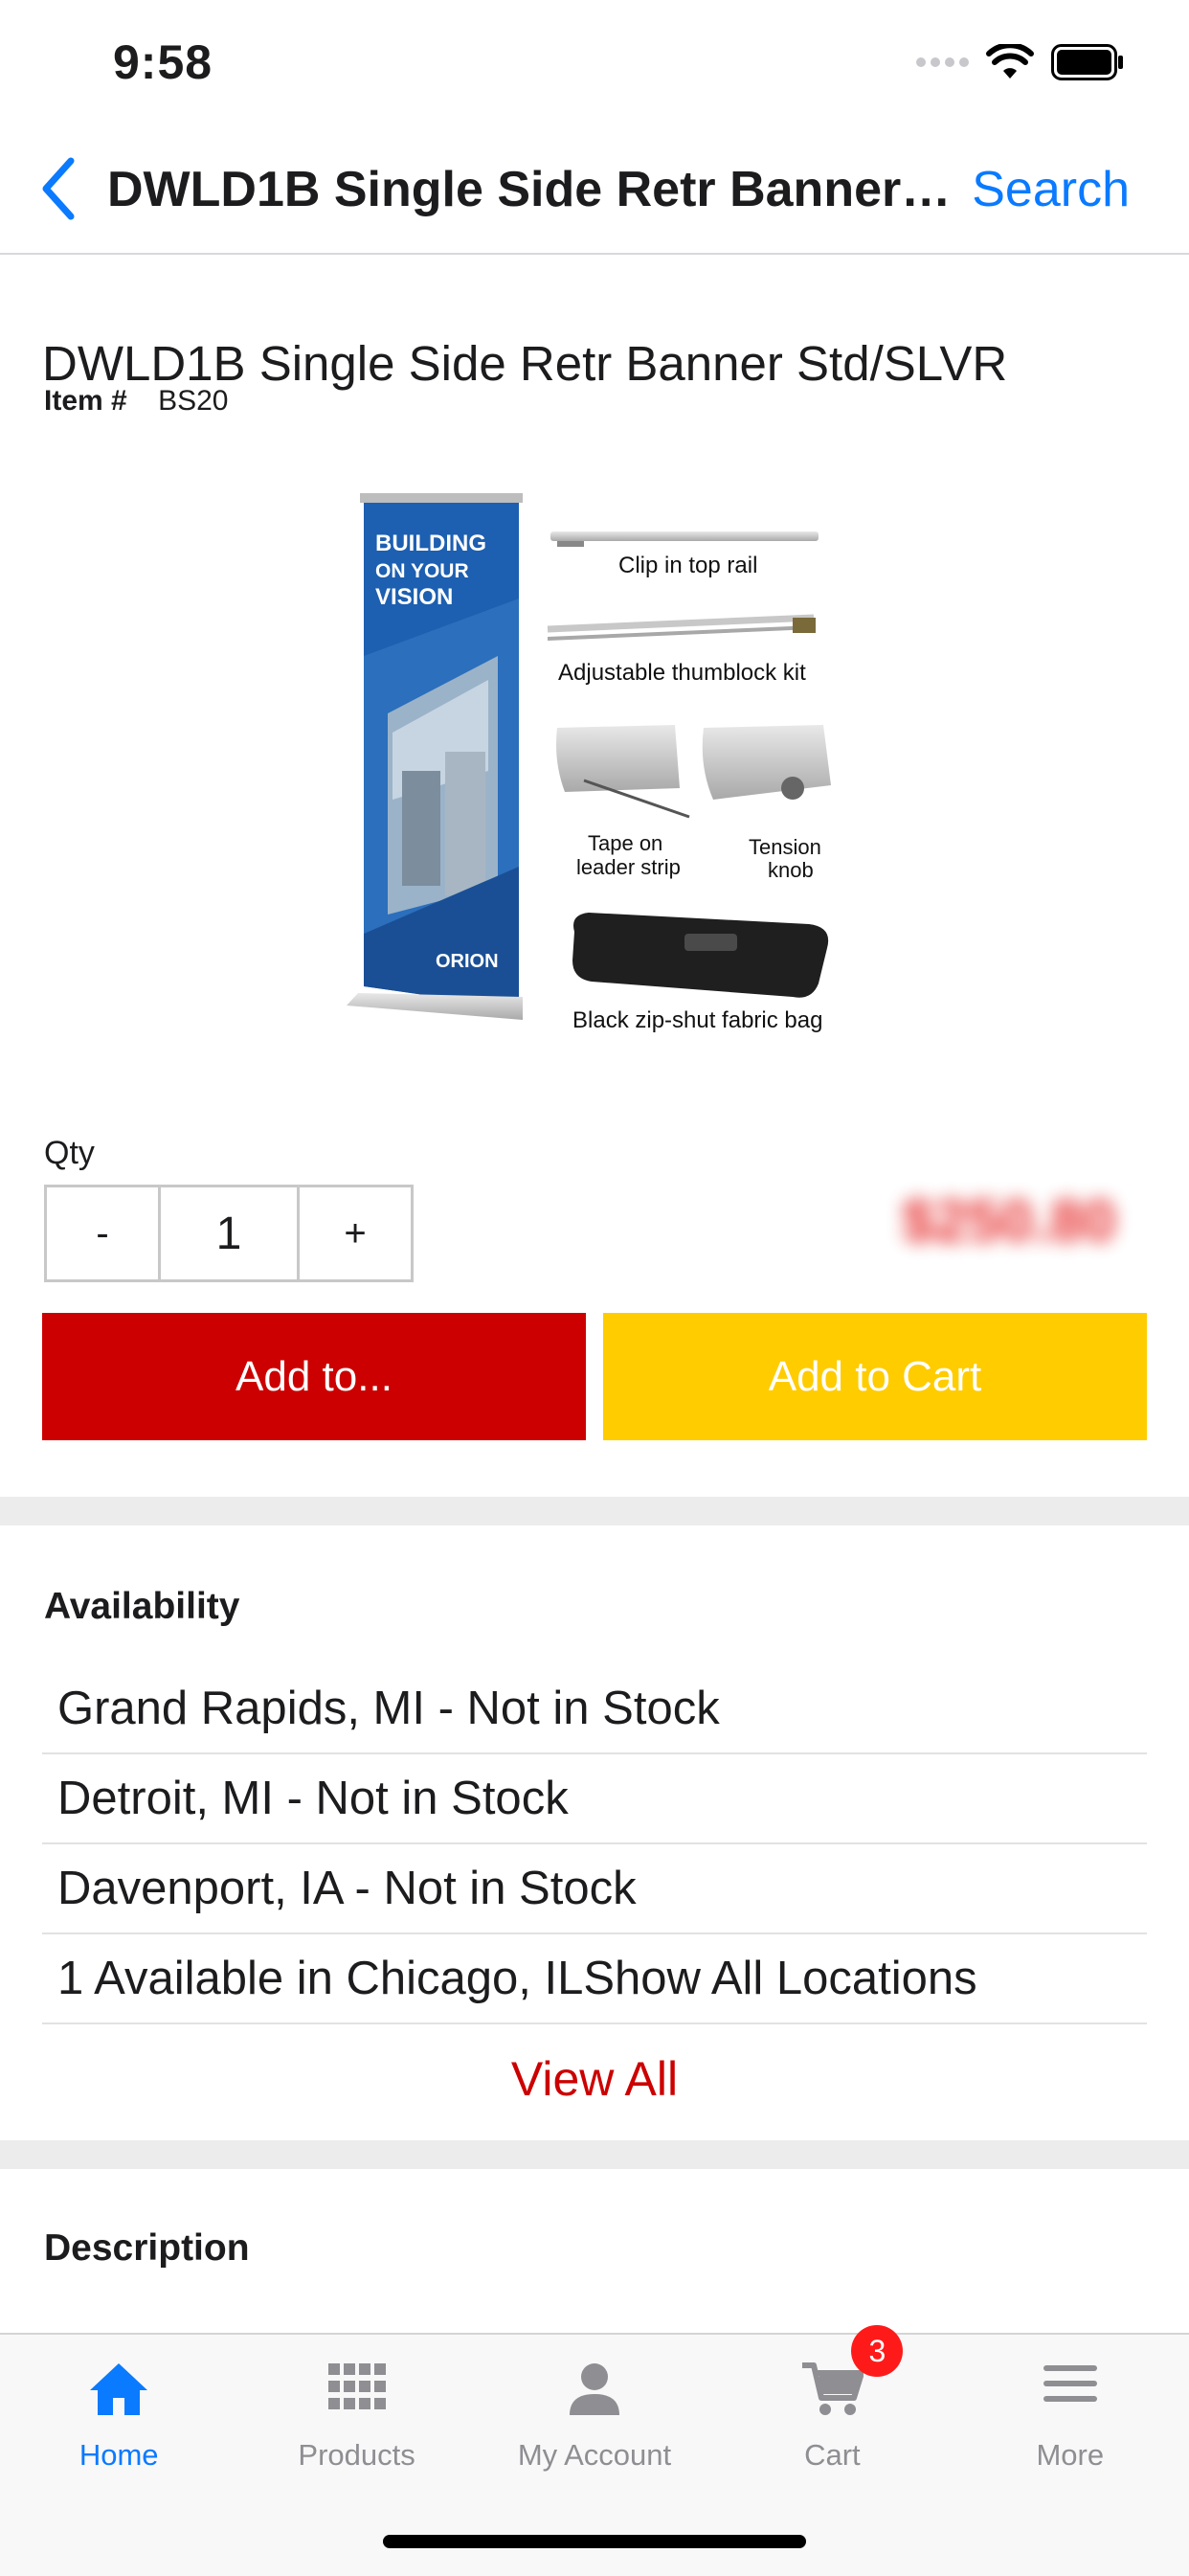 Image resolution: width=1189 pixels, height=2576 pixels. What do you see at coordinates (623, 802) in the screenshot?
I see `leader-strip: Tape on leader strip` at bounding box center [623, 802].